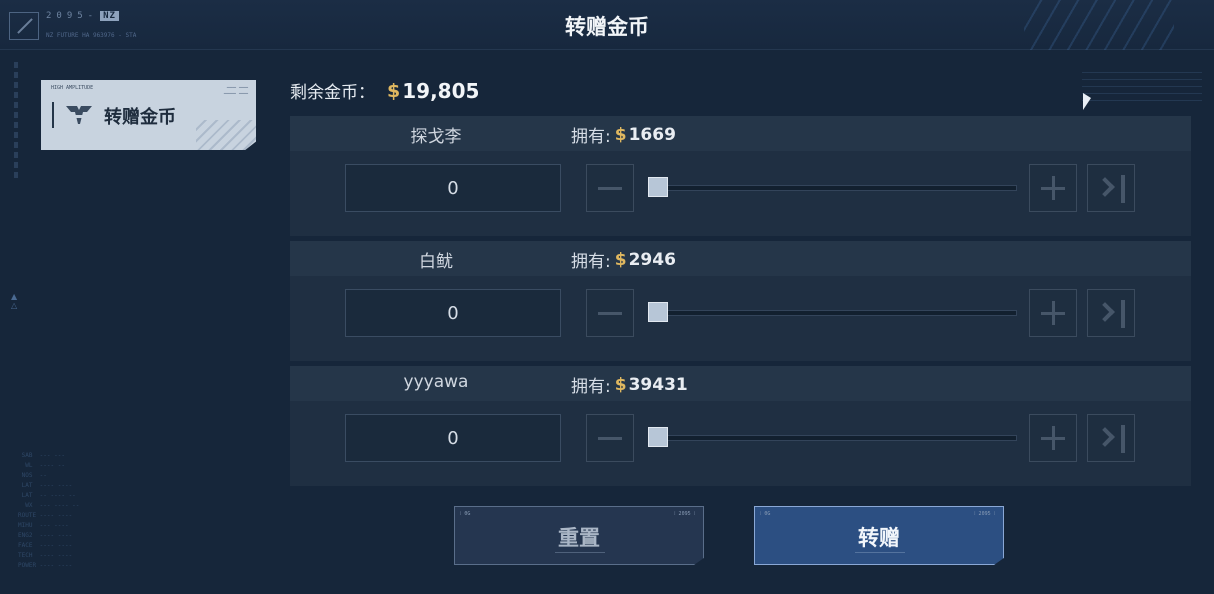  I want to click on mouse-cursor-icon, so click(1087, 101).